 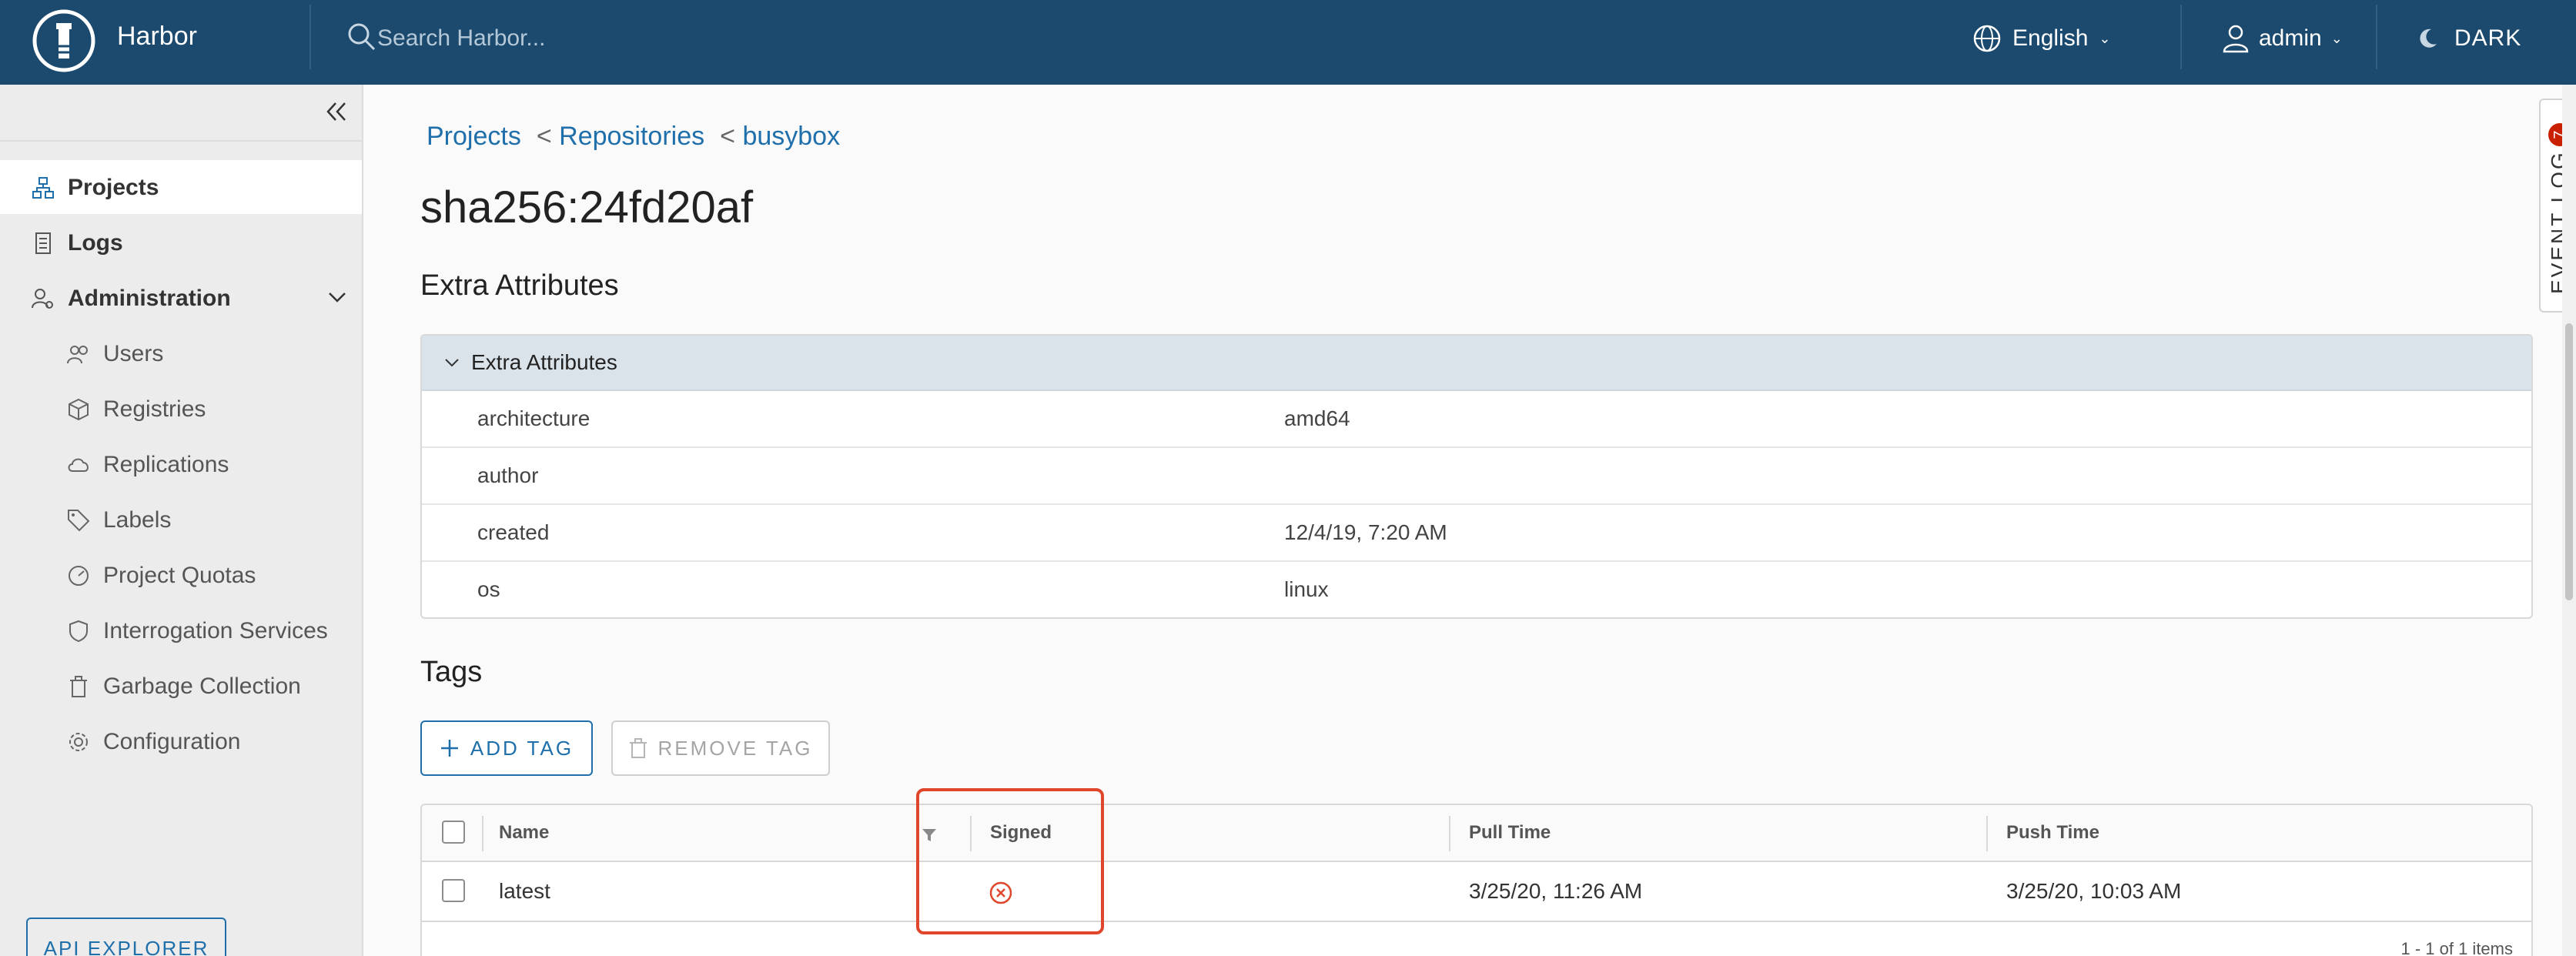 I want to click on sidebar-item-garbage-collection: Garbage Collection, so click(x=184, y=687).